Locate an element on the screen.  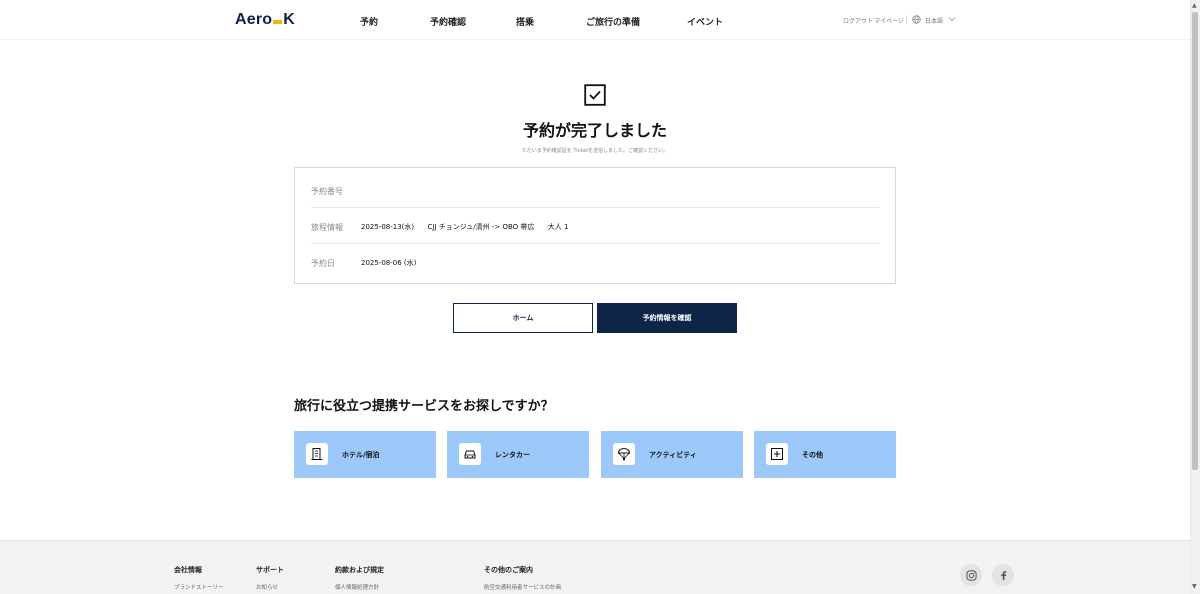
reservation-date-label: 予約日 is located at coordinates (323, 263).